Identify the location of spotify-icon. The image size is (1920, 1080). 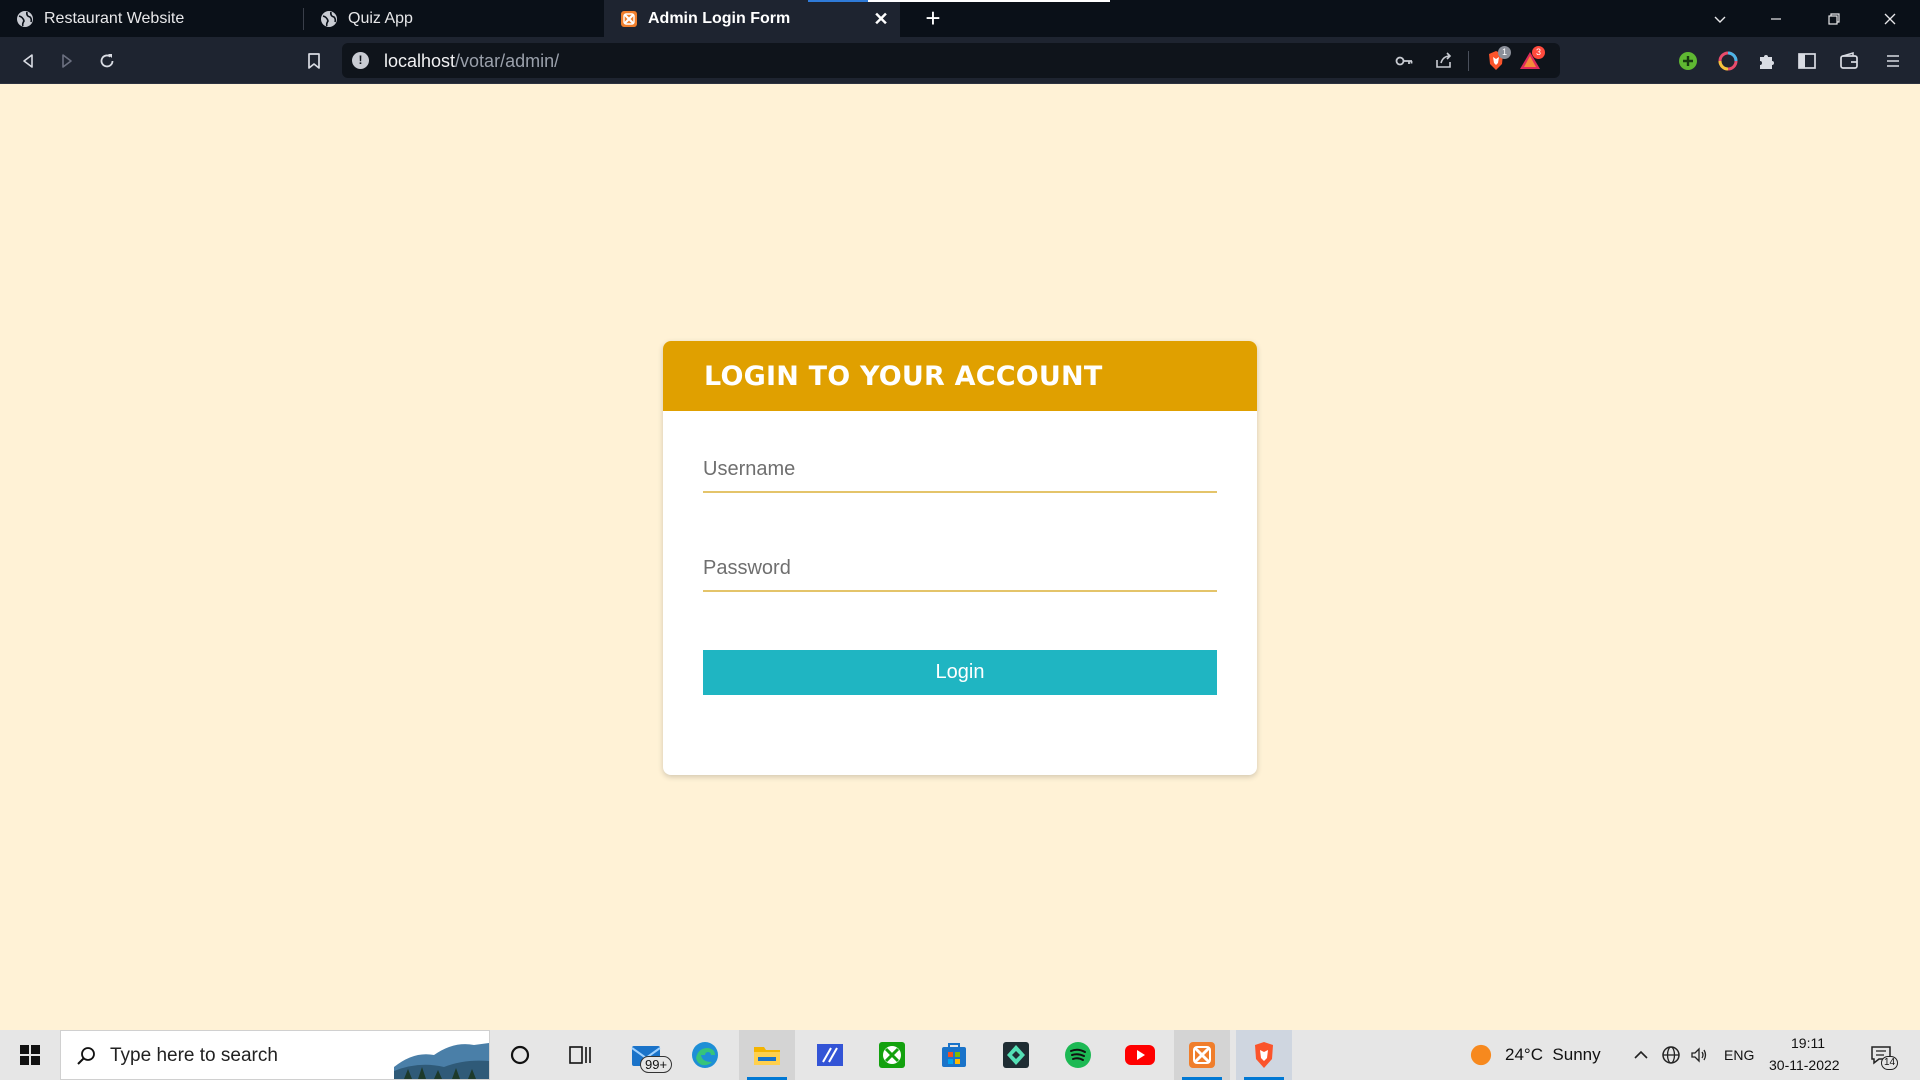
(1078, 1055).